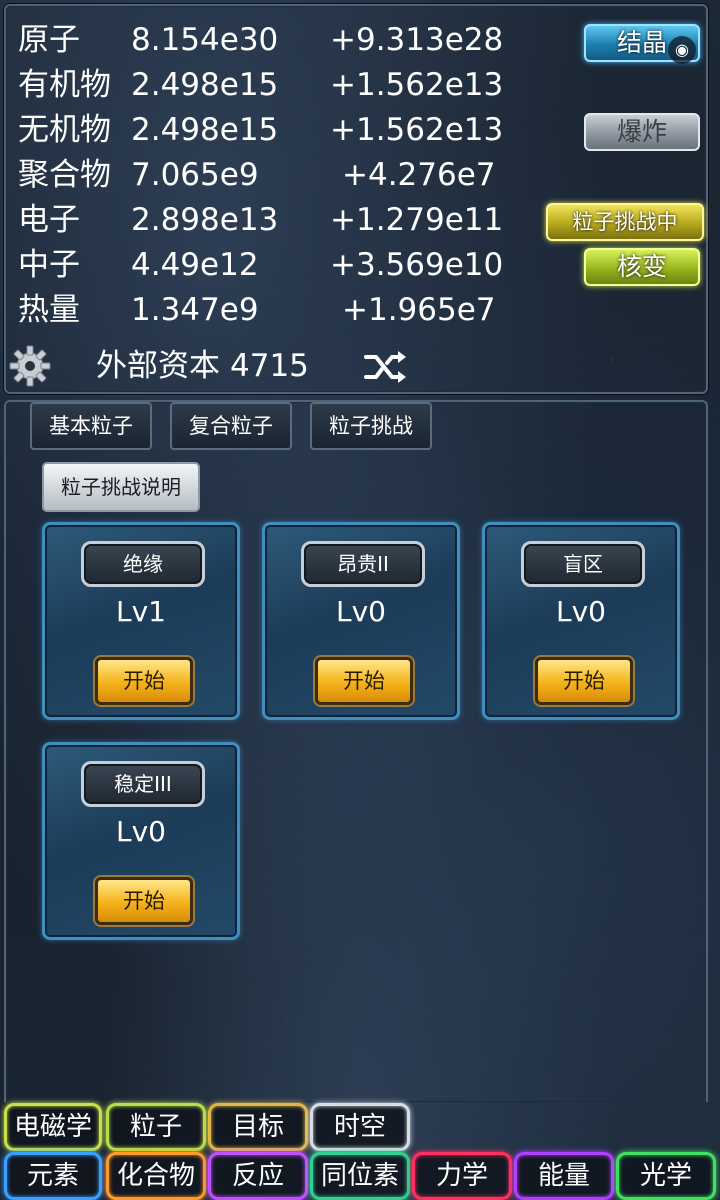  Describe the element at coordinates (49, 220) in the screenshot. I see `stat-name: 电子` at that location.